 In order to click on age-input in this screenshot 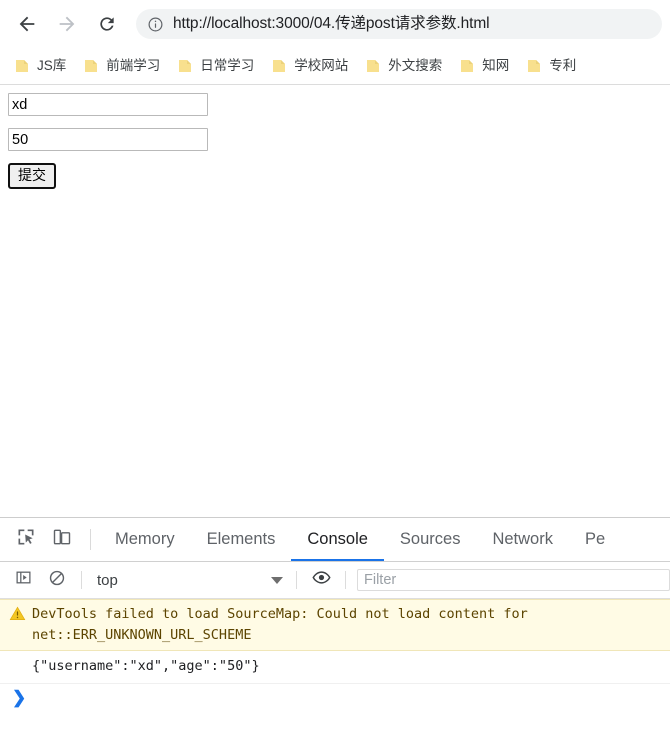, I will do `click(108, 139)`.